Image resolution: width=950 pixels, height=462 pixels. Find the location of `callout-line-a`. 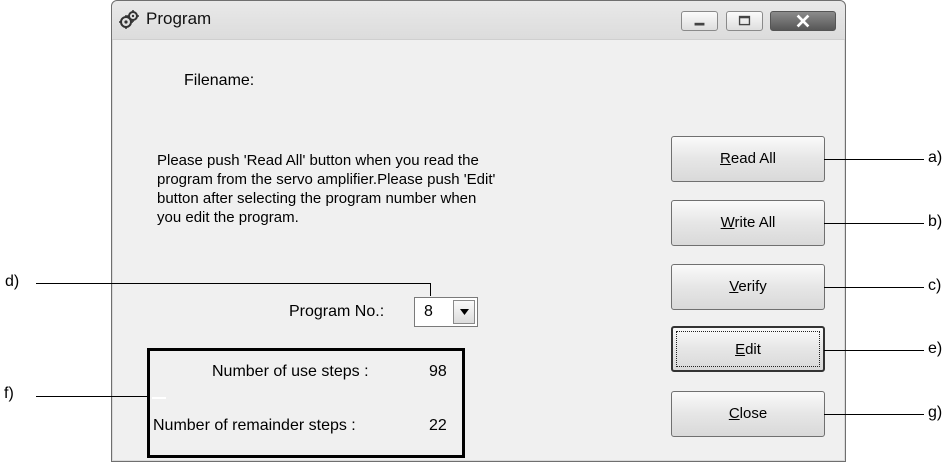

callout-line-a is located at coordinates (874, 159).